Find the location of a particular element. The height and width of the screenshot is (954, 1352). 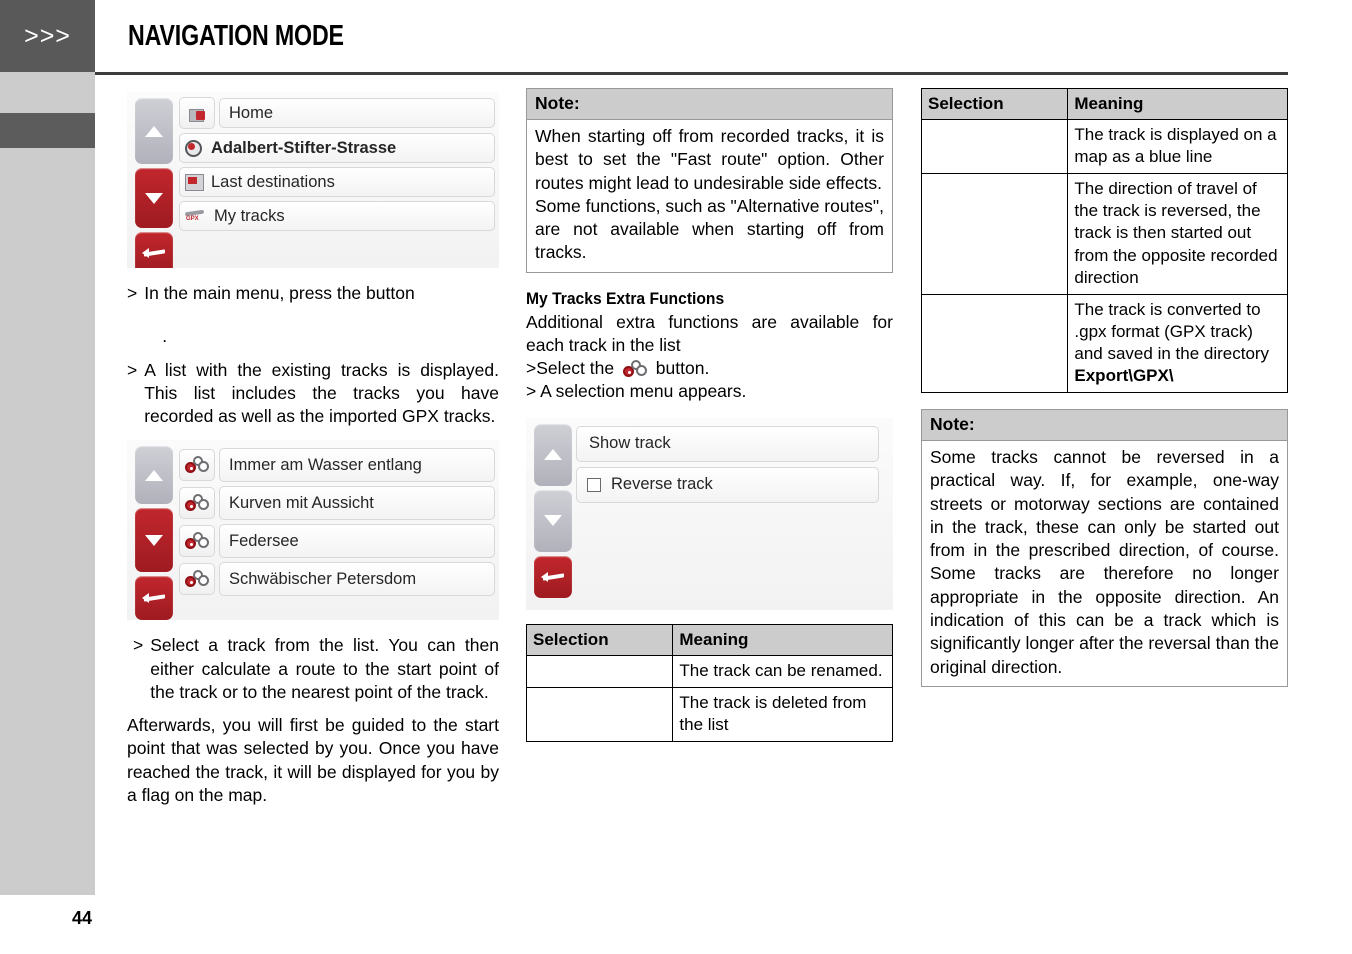

reverse-track-row: Reverse track is located at coordinates (727, 484).